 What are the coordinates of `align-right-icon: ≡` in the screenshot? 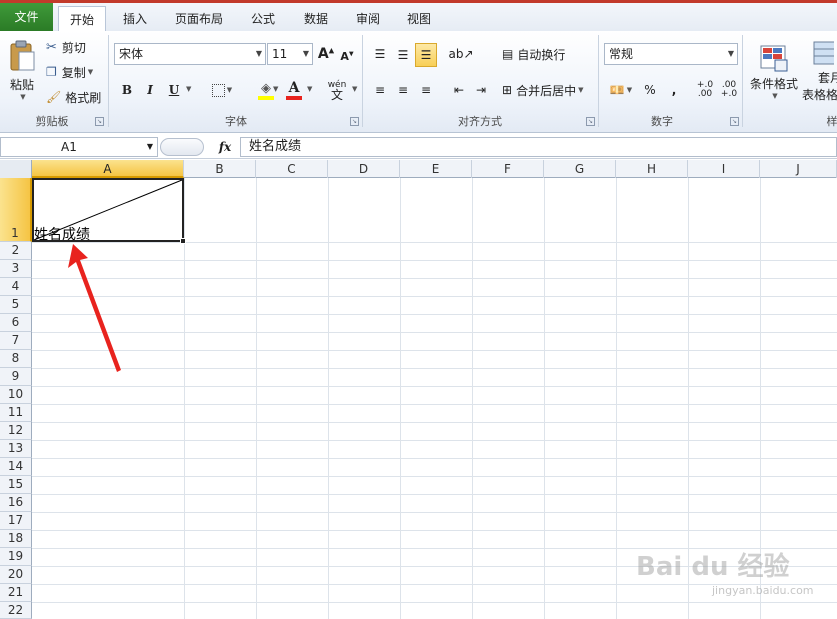 It's located at (426, 90).